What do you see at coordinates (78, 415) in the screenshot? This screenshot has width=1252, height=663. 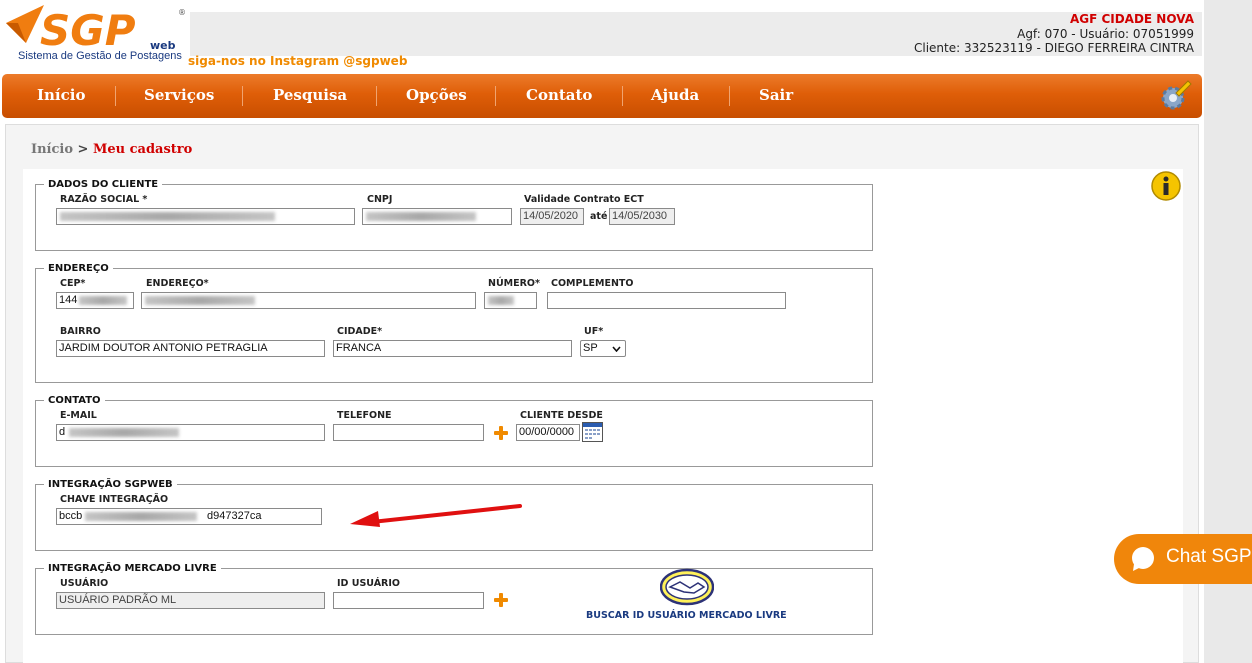 I see `email-label: E-MAIL` at bounding box center [78, 415].